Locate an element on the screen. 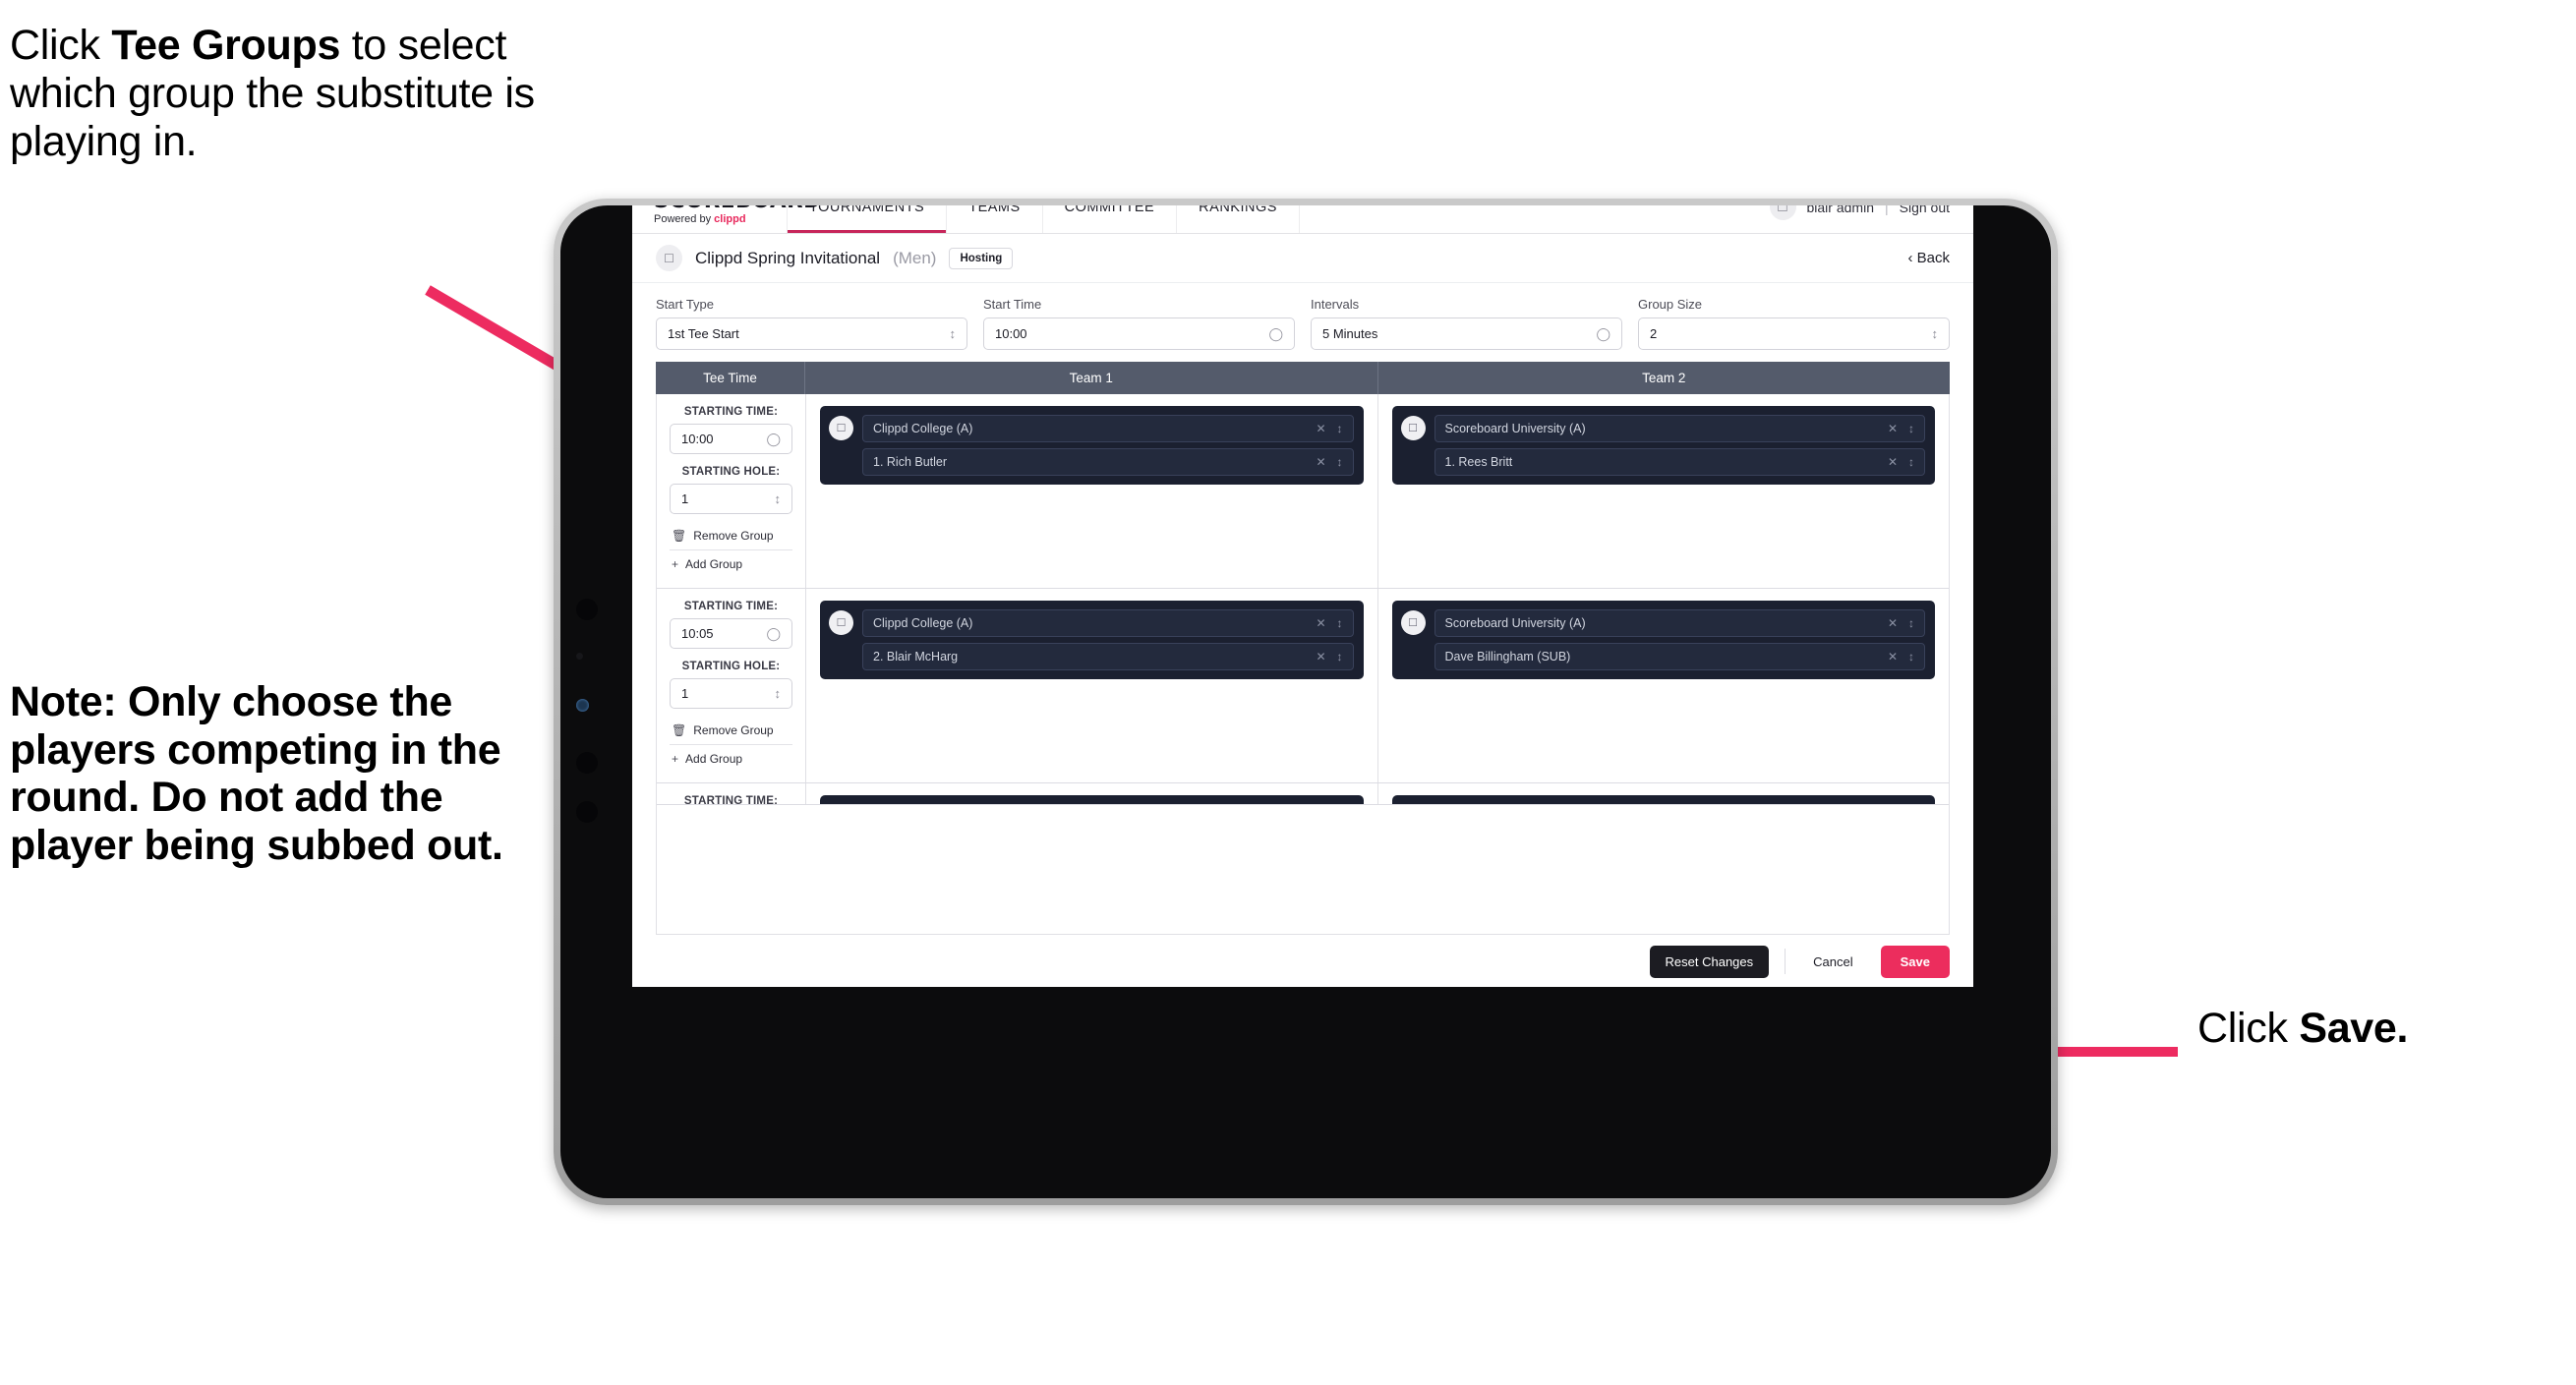  column-header-team-1: Team 1 is located at coordinates (1091, 378).